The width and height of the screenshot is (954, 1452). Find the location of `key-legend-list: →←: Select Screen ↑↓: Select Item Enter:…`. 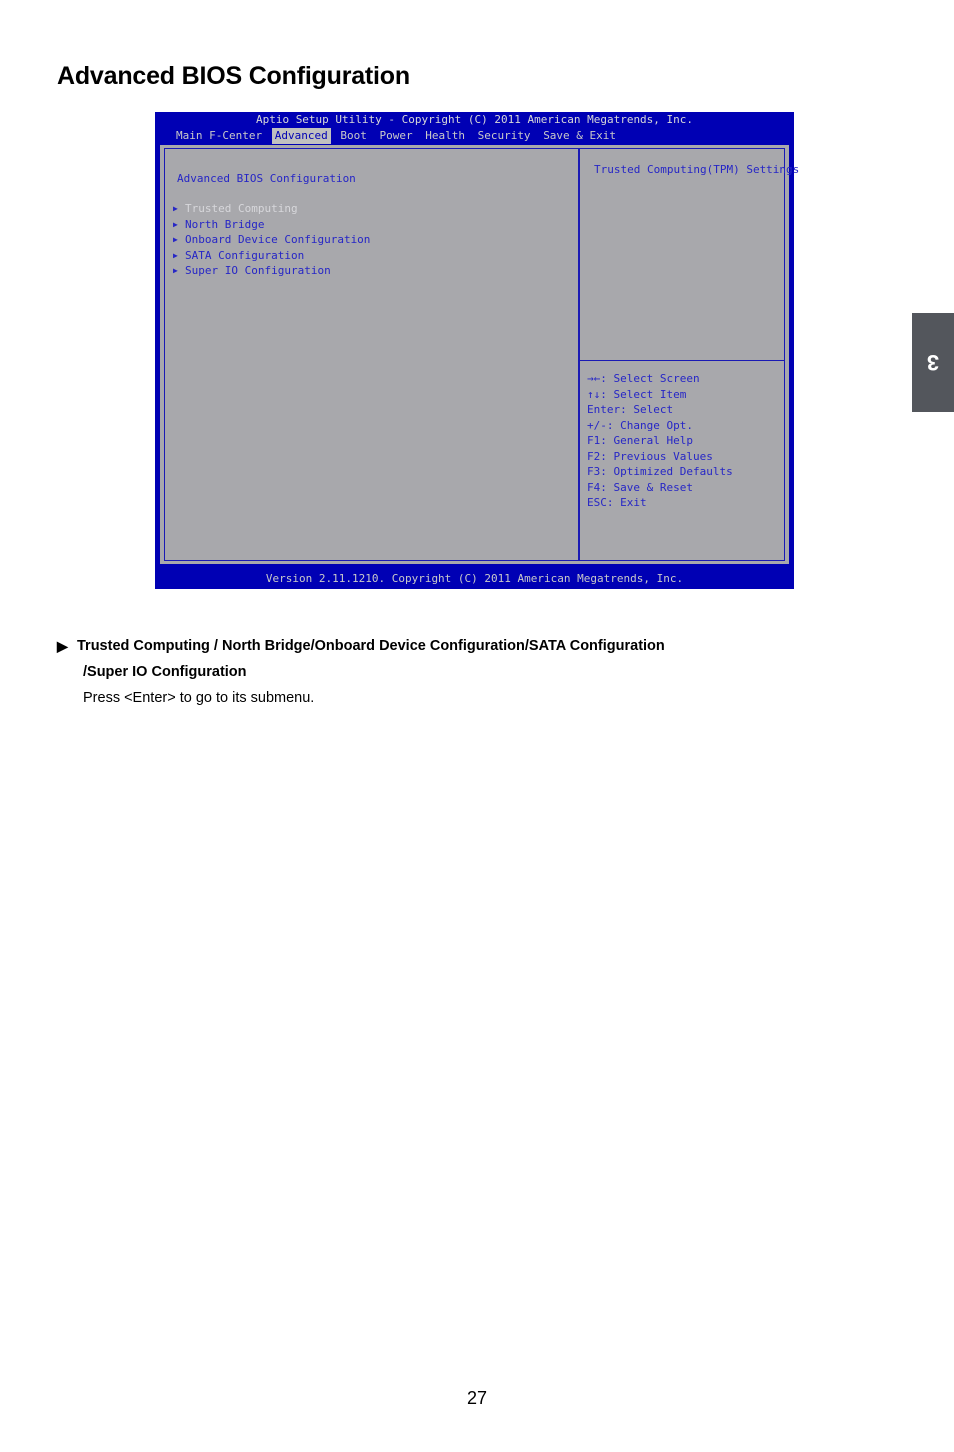

key-legend-list: →←: Select Screen ↑↓: Select Item Enter:… is located at coordinates (684, 441).